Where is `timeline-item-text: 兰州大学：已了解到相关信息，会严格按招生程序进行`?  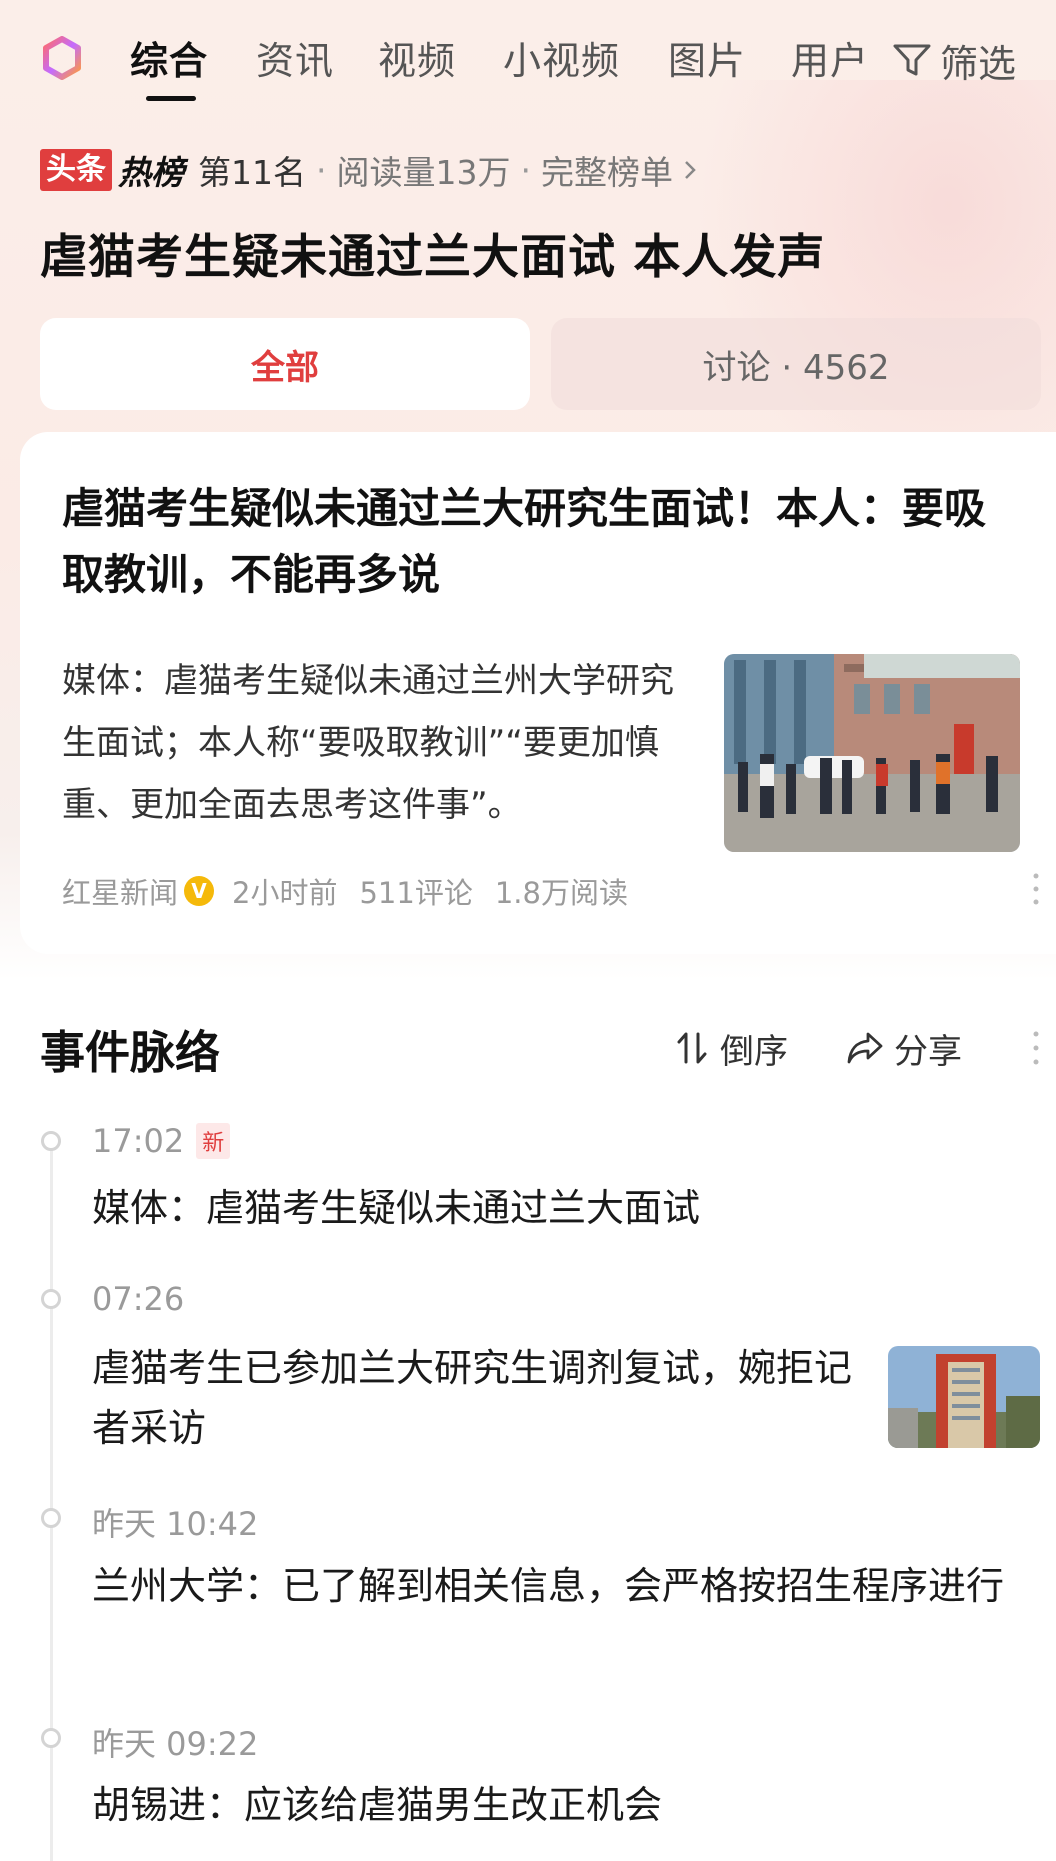
timeline-item-text: 兰州大学：已了解到相关信息，会严格按招生程序进行 is located at coordinates (572, 1586).